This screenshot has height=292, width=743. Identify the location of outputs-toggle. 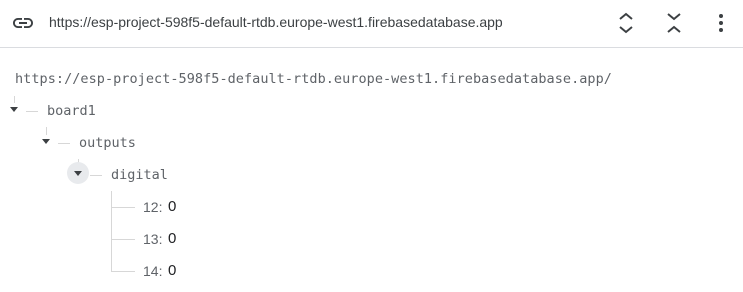
(46, 141).